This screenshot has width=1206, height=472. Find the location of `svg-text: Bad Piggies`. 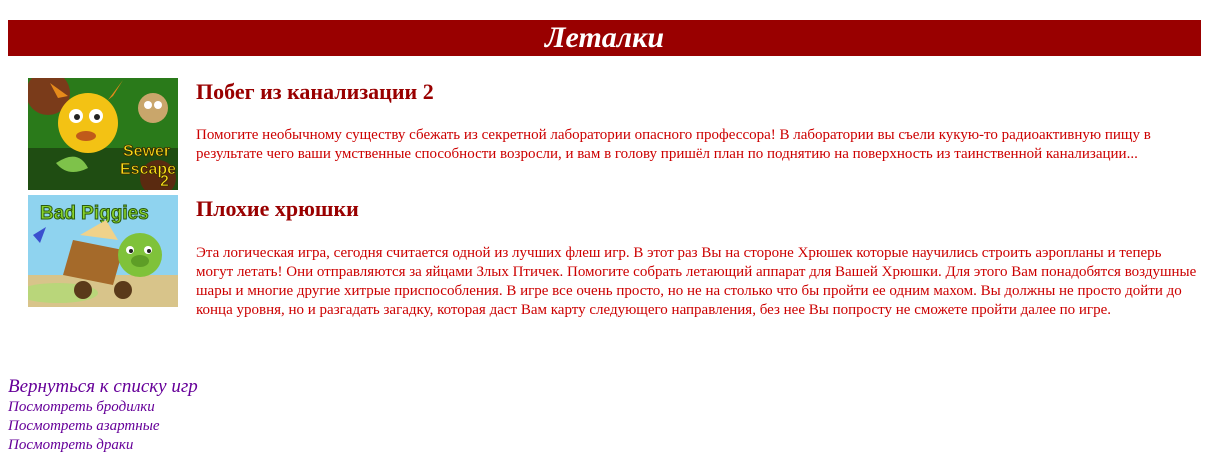

svg-text: Bad Piggies is located at coordinates (94, 213).